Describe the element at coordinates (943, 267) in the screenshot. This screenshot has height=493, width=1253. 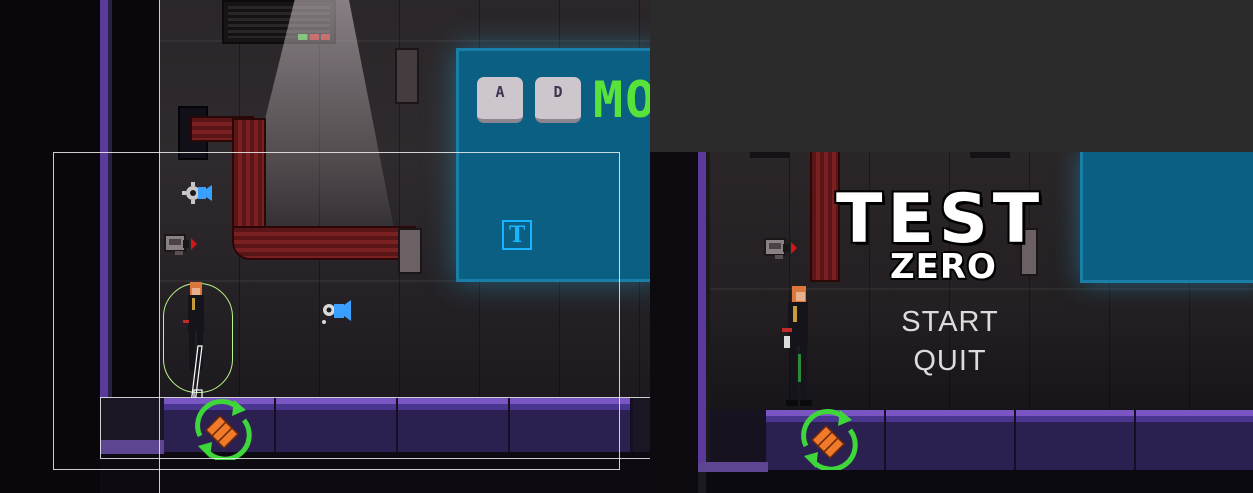
I see `game-subtitle: ZERO` at that location.